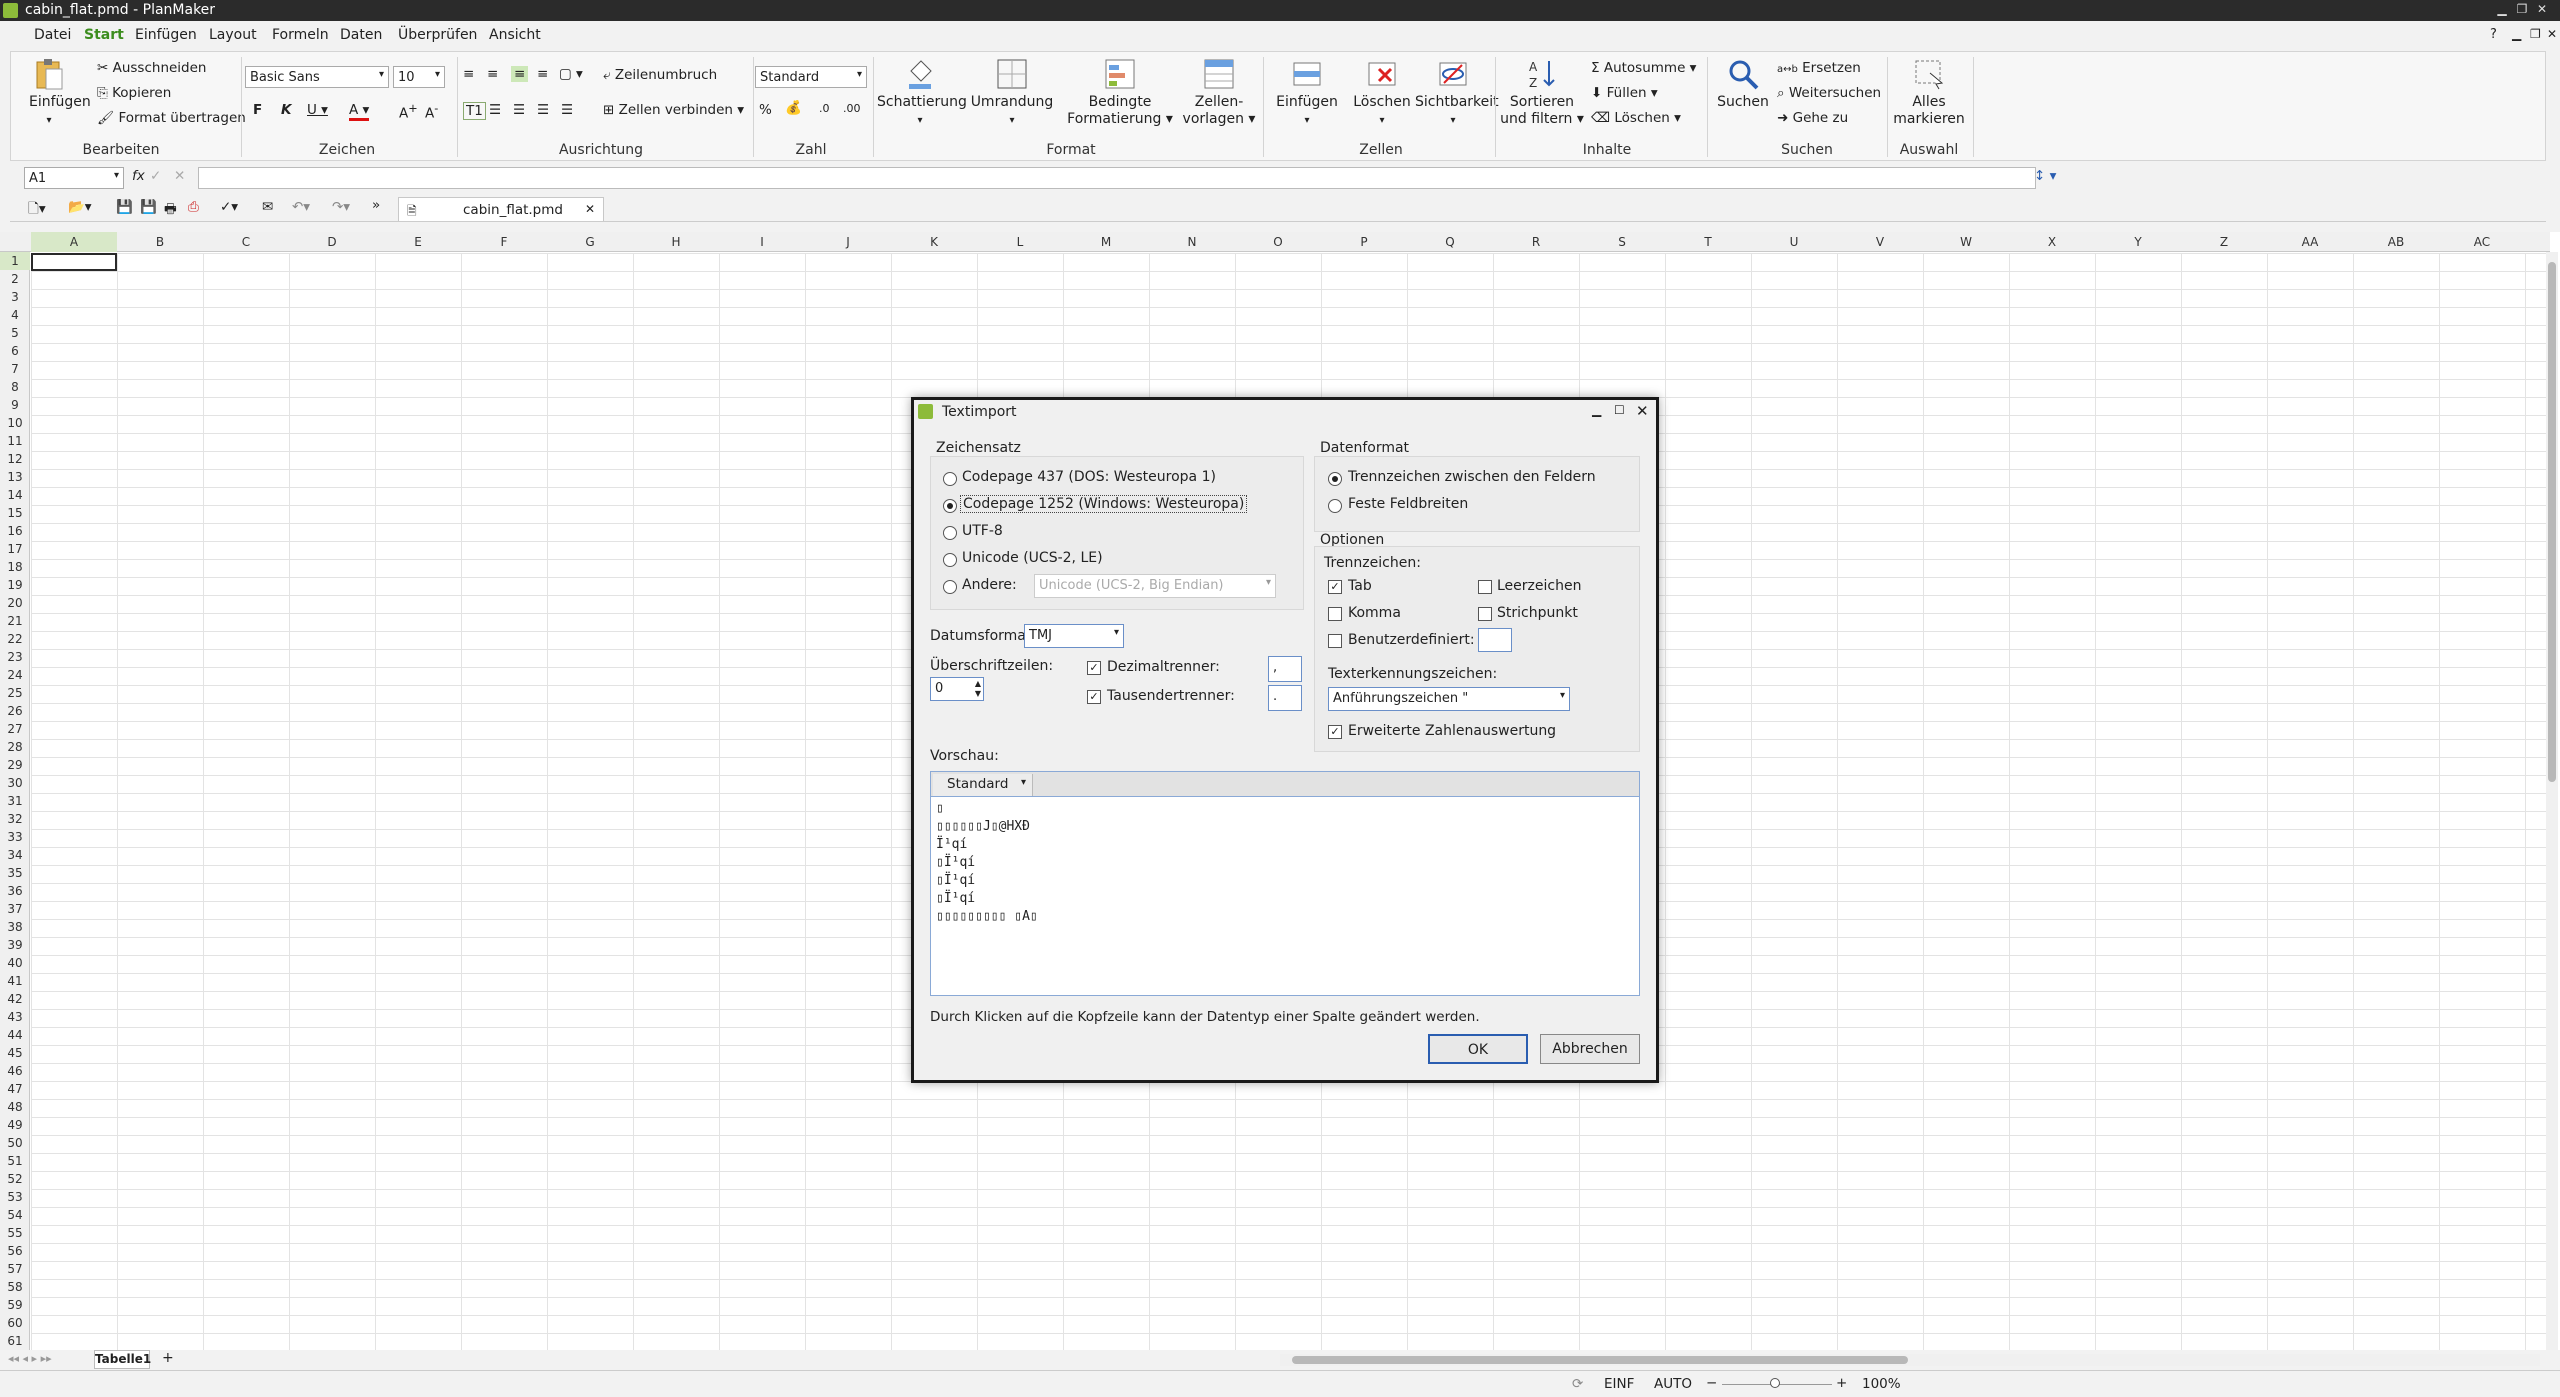 Image resolution: width=2560 pixels, height=1397 pixels. I want to click on align-center-v-button: ≡, so click(520, 74).